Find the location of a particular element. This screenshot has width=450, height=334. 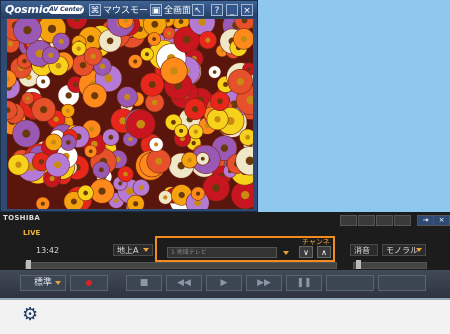

channel-name-field: 1 地域テレビ is located at coordinates (222, 252).